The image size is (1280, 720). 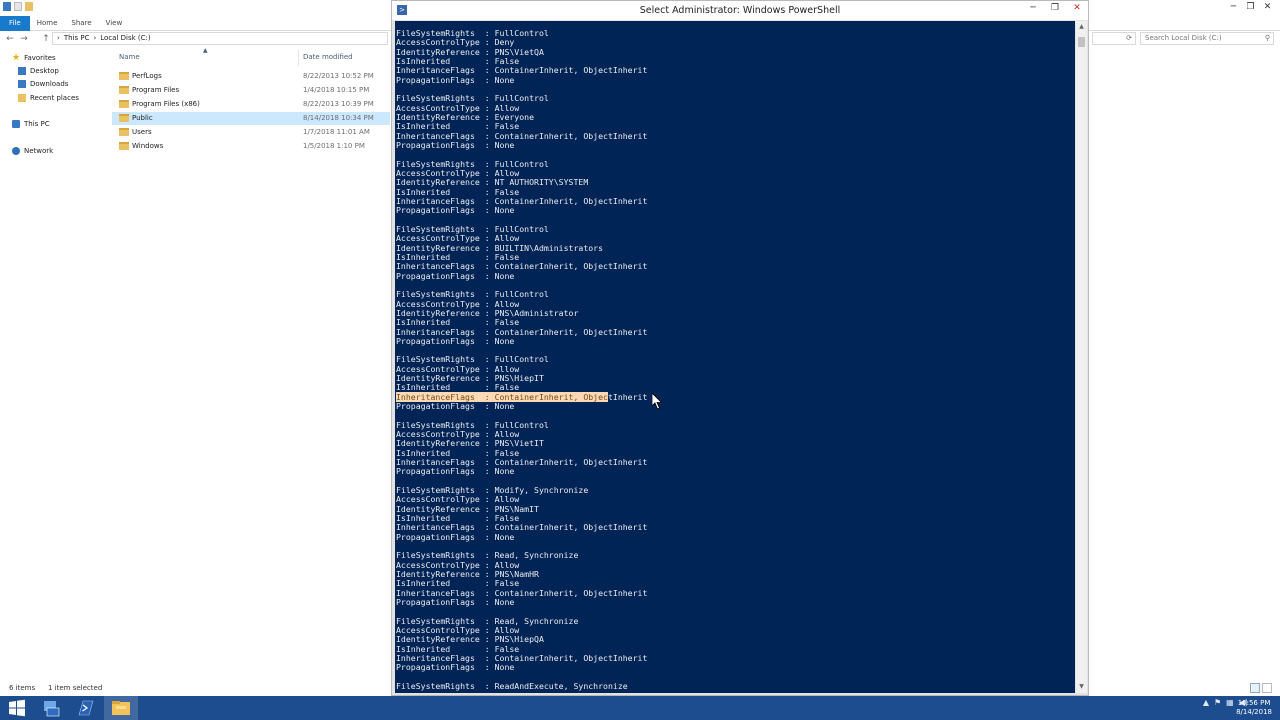 I want to click on console-scrollbar: ▲ ▼, so click(x=1081, y=357).